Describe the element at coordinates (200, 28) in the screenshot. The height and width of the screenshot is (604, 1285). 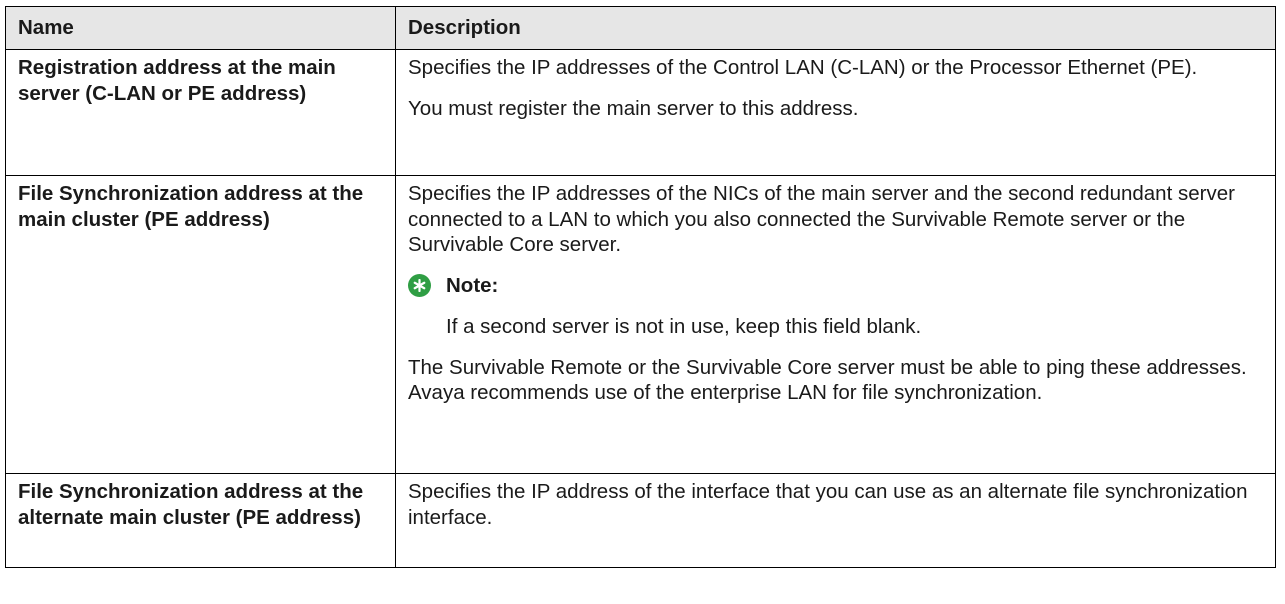
I see `header-name: Name` at that location.